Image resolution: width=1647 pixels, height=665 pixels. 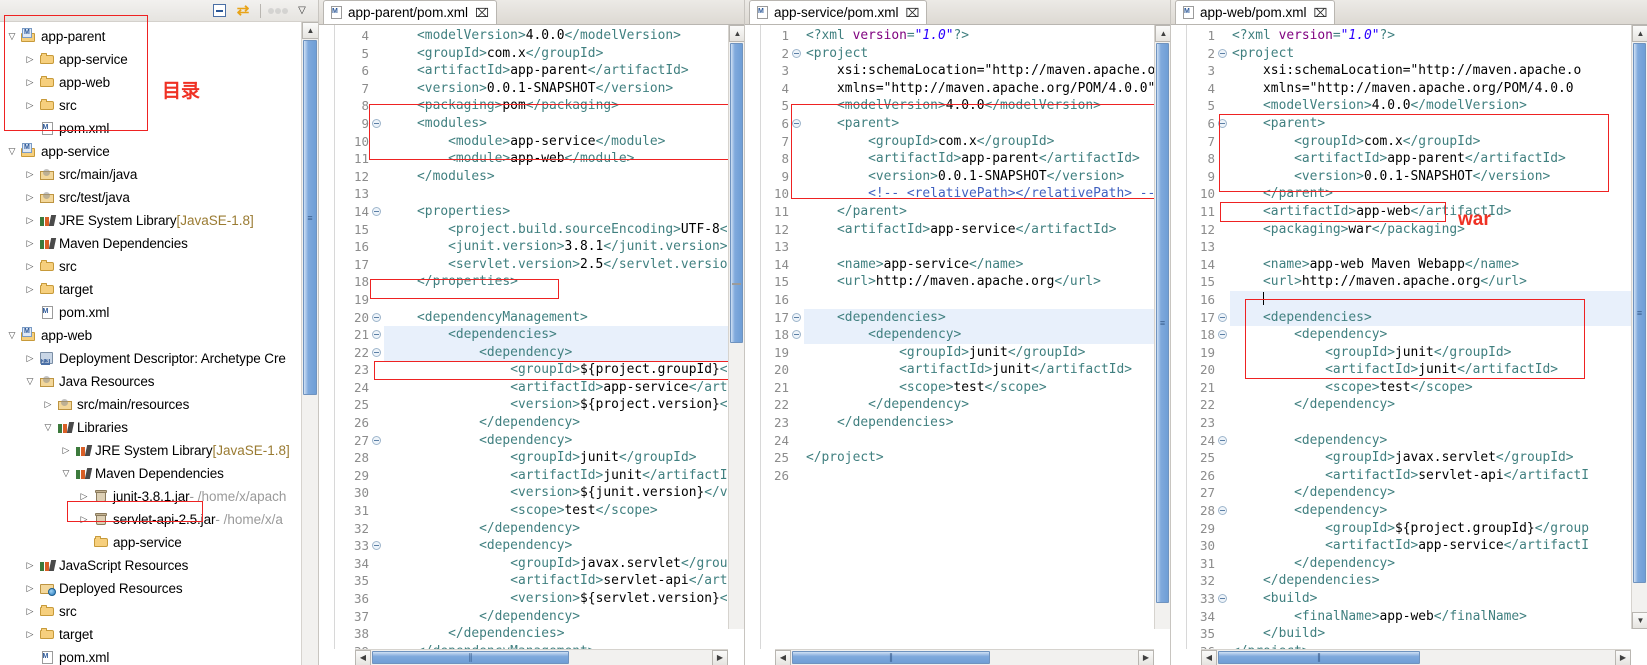 I want to click on code-line: <project.build.sourceEncoding>UTF-8</pro, so click(x=564, y=230).